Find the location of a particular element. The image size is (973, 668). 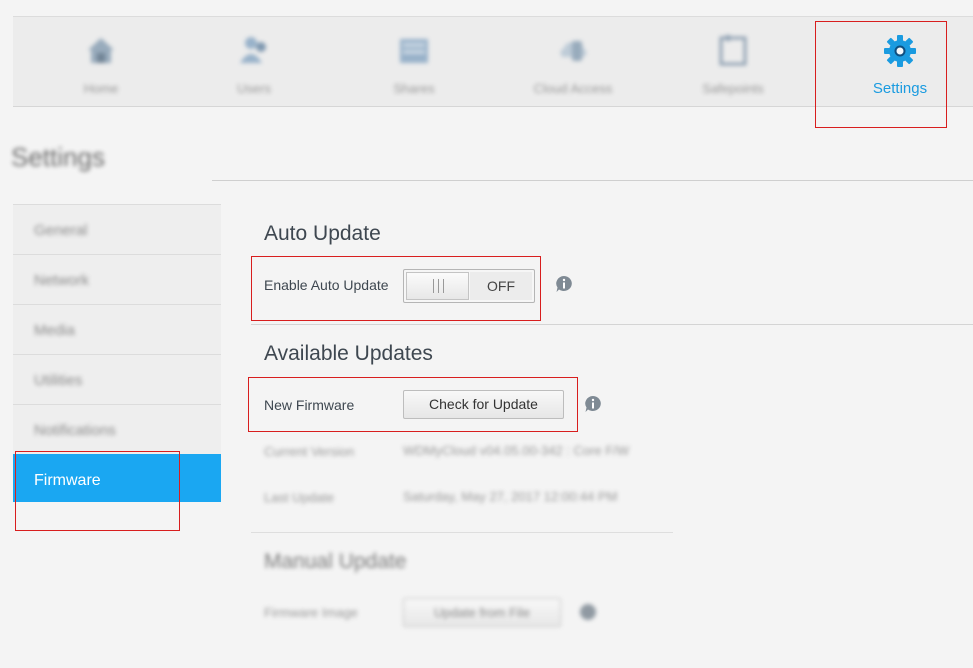

nav-item-users: Users is located at coordinates (254, 62).